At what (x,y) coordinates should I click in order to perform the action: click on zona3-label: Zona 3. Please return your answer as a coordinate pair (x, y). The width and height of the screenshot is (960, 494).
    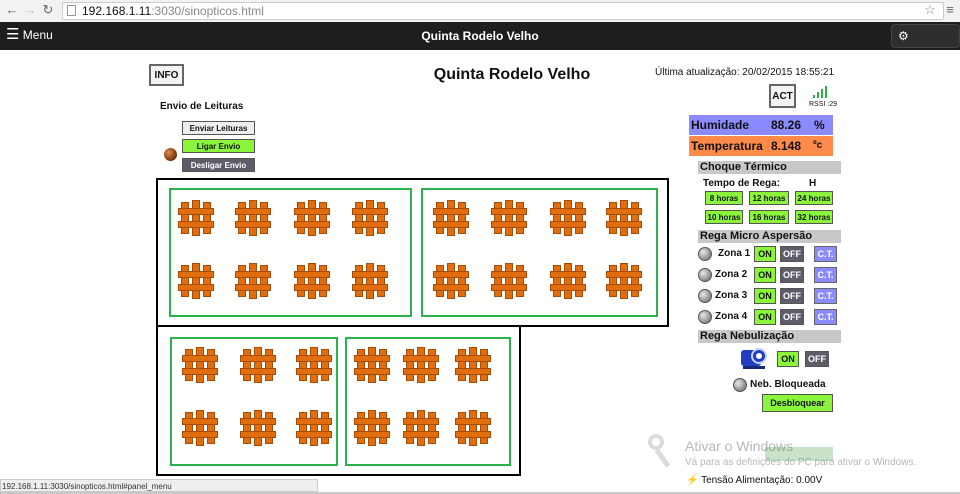
    Looking at the image, I should click on (731, 295).